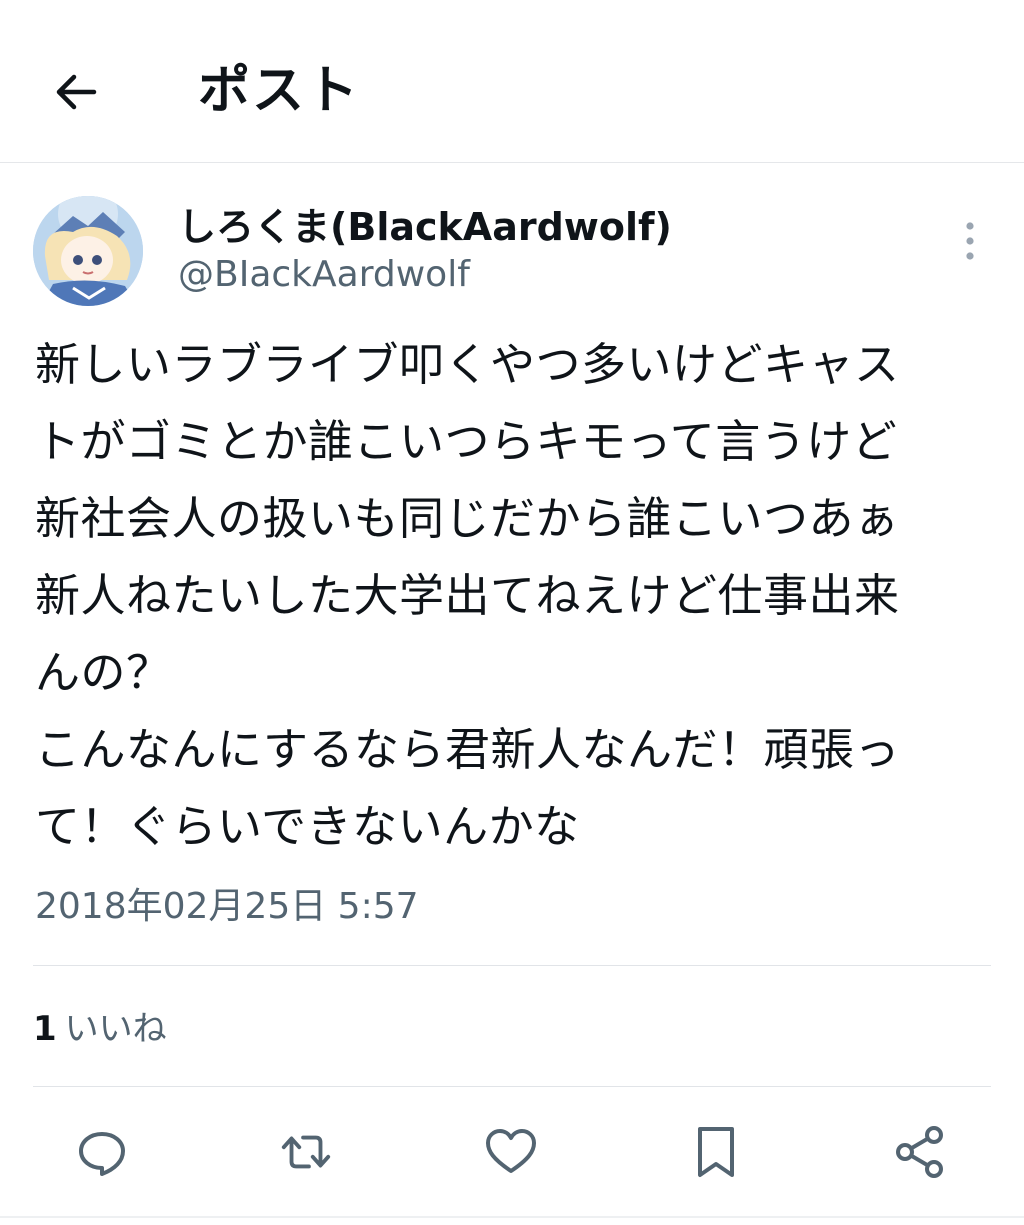 The image size is (1024, 1225). I want to click on more-vertical-icon, so click(970, 241).